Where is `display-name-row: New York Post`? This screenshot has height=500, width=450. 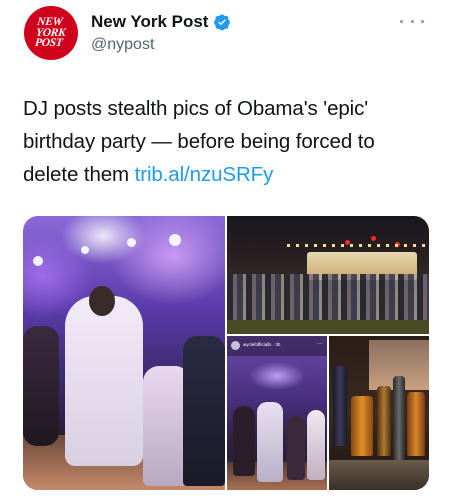 display-name-row: New York Post is located at coordinates (161, 22).